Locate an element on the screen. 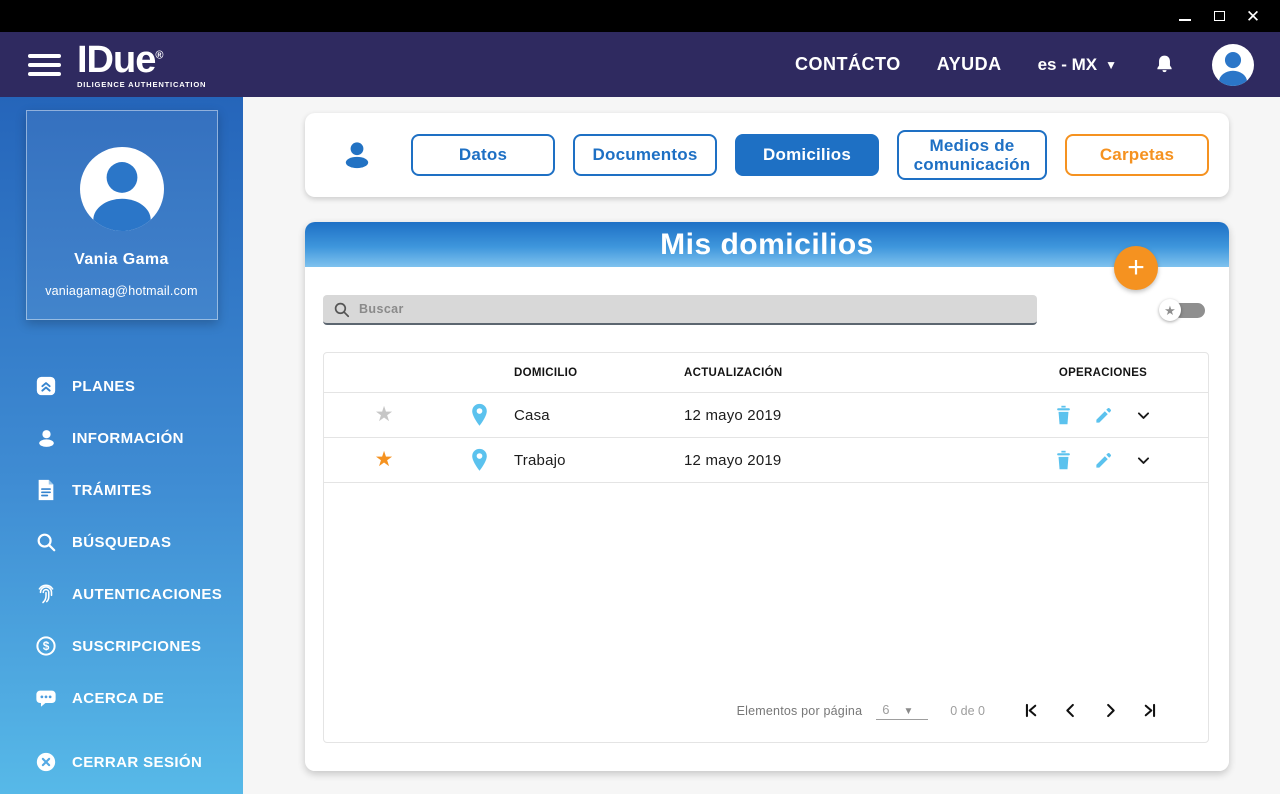 This screenshot has height=794, width=1280. sidebar-item-cerrar-sesion: CERRAR SESIÓN is located at coordinates (121, 762).